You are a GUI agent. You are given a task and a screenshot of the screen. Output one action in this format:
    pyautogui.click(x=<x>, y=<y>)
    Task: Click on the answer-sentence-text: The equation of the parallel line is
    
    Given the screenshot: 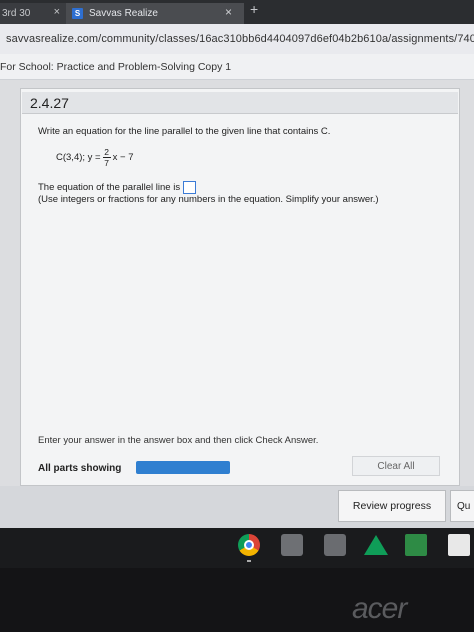 What is the action you would take?
    pyautogui.click(x=109, y=187)
    